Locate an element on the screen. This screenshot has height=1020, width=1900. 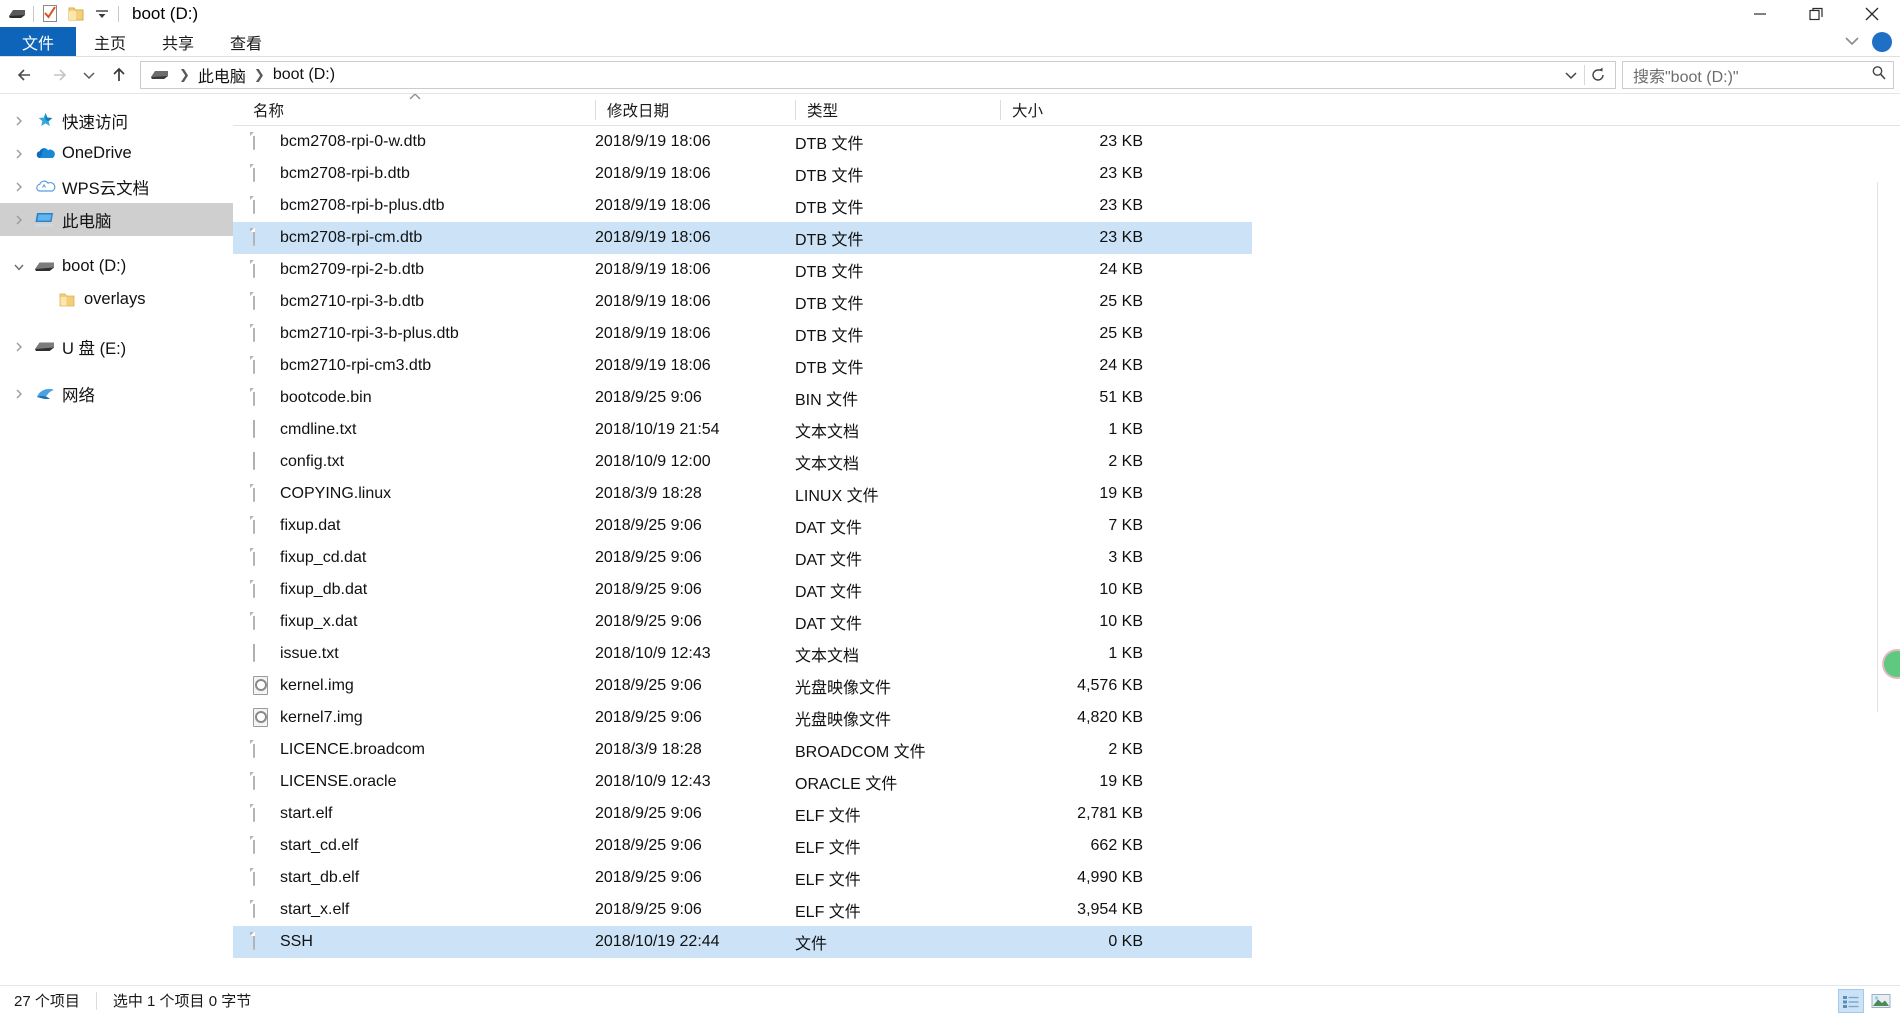
sidebar-item-this-pc: 此电脑 is located at coordinates (116, 219).